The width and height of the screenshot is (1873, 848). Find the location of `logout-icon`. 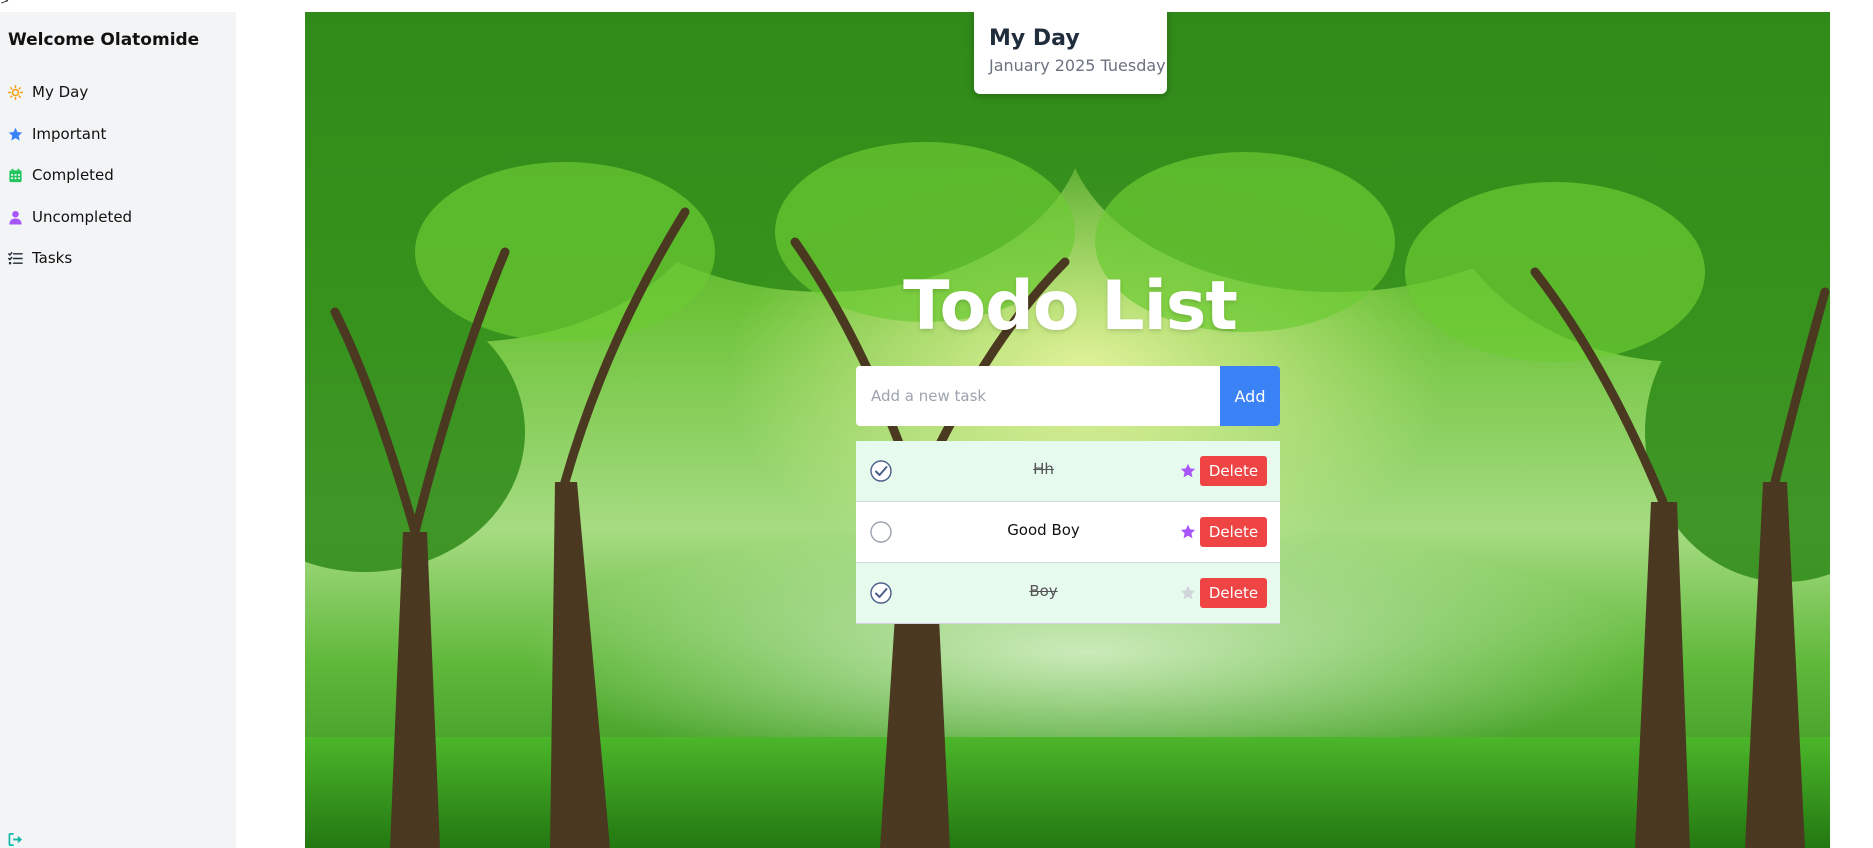

logout-icon is located at coordinates (15, 839).